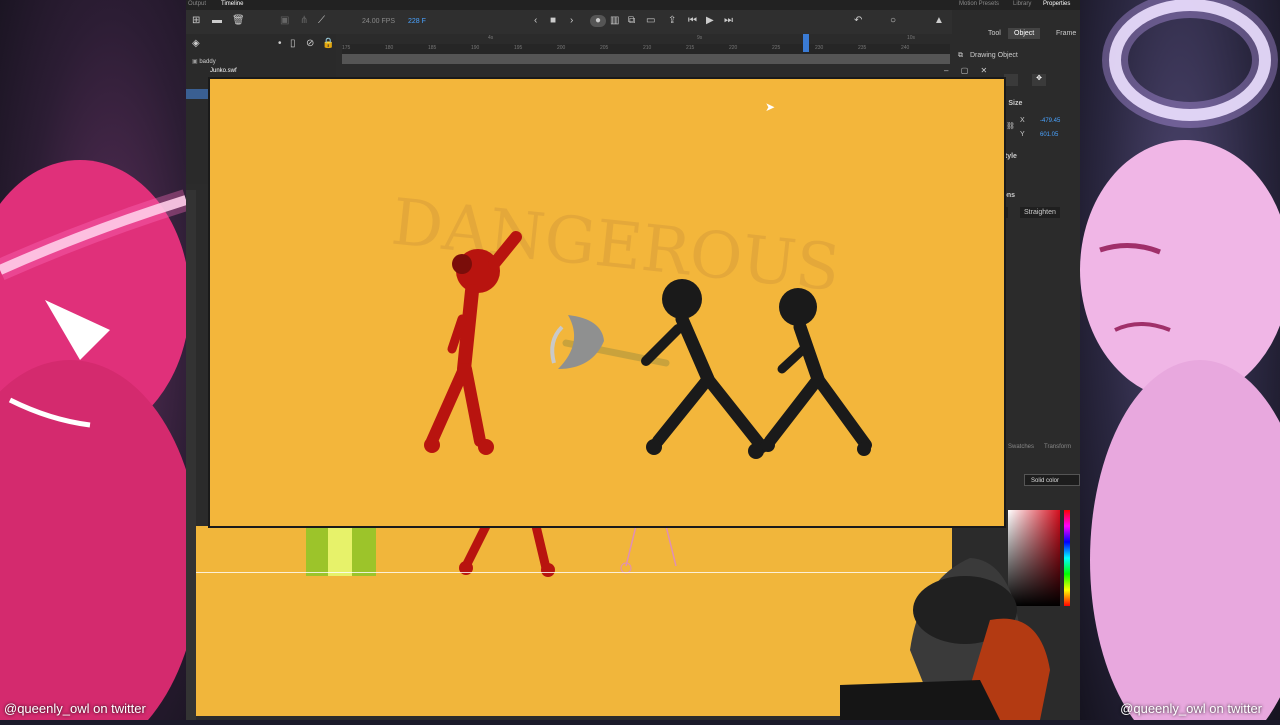 The width and height of the screenshot is (1280, 725). Describe the element at coordinates (994, 55) in the screenshot. I see `object-type-label: Drawing Object` at that location.